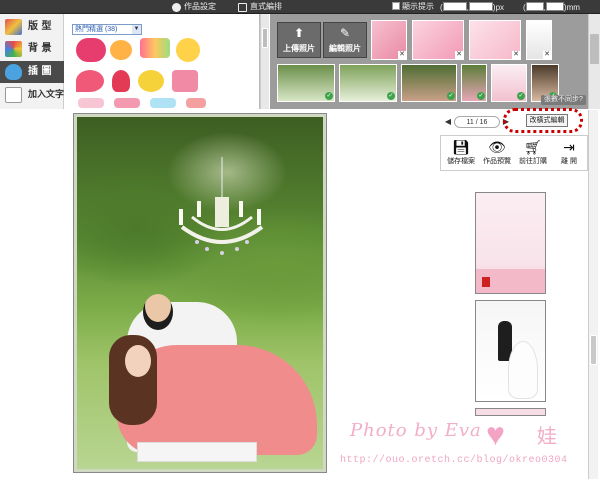  I want to click on upload-photo-label: 上傳照片, so click(299, 48).